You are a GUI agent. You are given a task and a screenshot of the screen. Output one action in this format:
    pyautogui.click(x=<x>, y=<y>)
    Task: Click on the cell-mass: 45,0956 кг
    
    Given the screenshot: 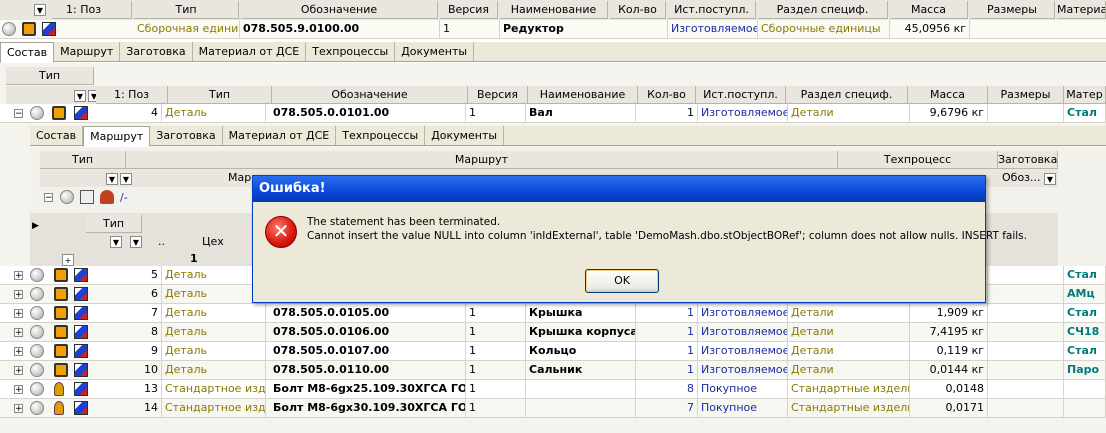 What is the action you would take?
    pyautogui.click(x=930, y=29)
    